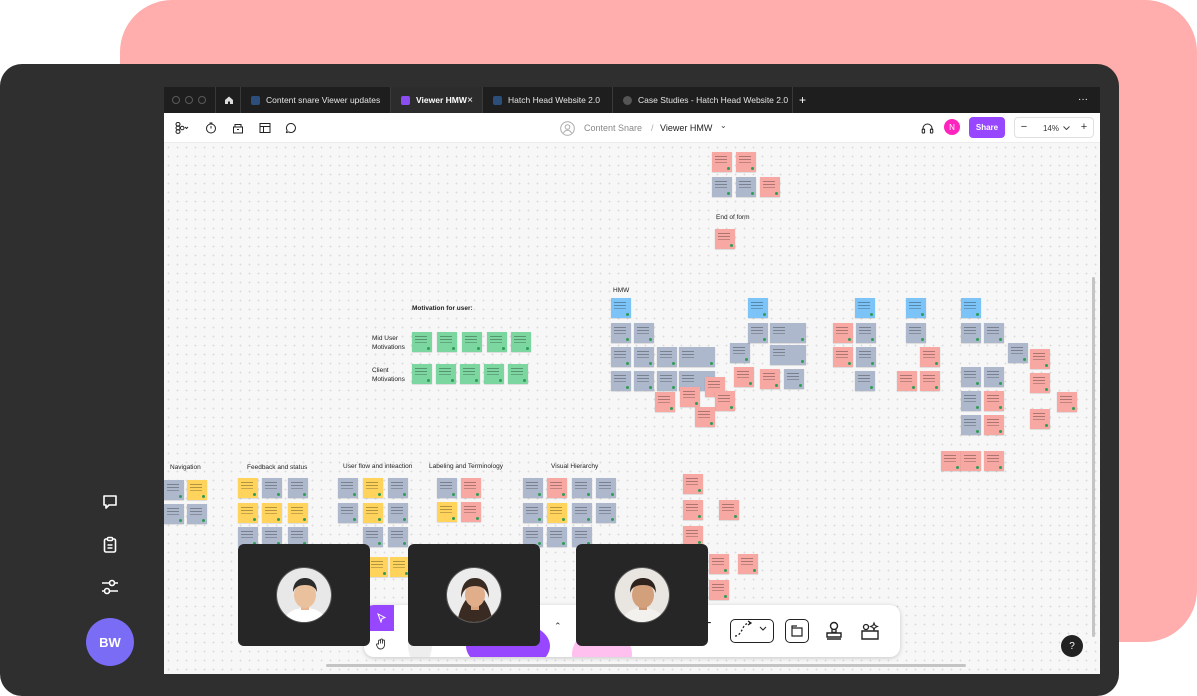 This screenshot has height=696, width=1197. Describe the element at coordinates (189, 100) in the screenshot. I see `window-minimize-dot` at that location.